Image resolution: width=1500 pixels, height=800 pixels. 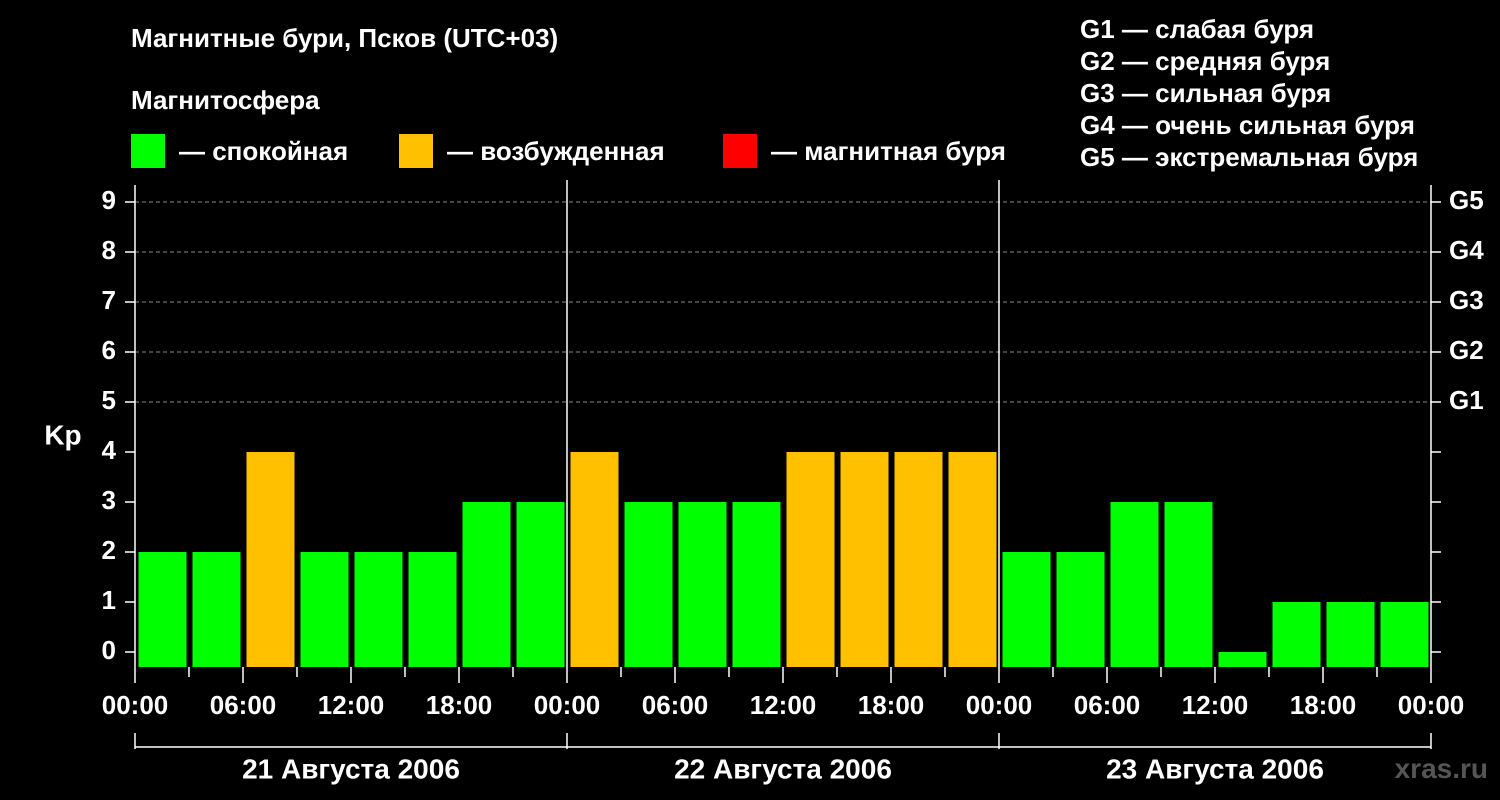 I want to click on x-tick-label-9: 06:00, so click(x=1107, y=705).